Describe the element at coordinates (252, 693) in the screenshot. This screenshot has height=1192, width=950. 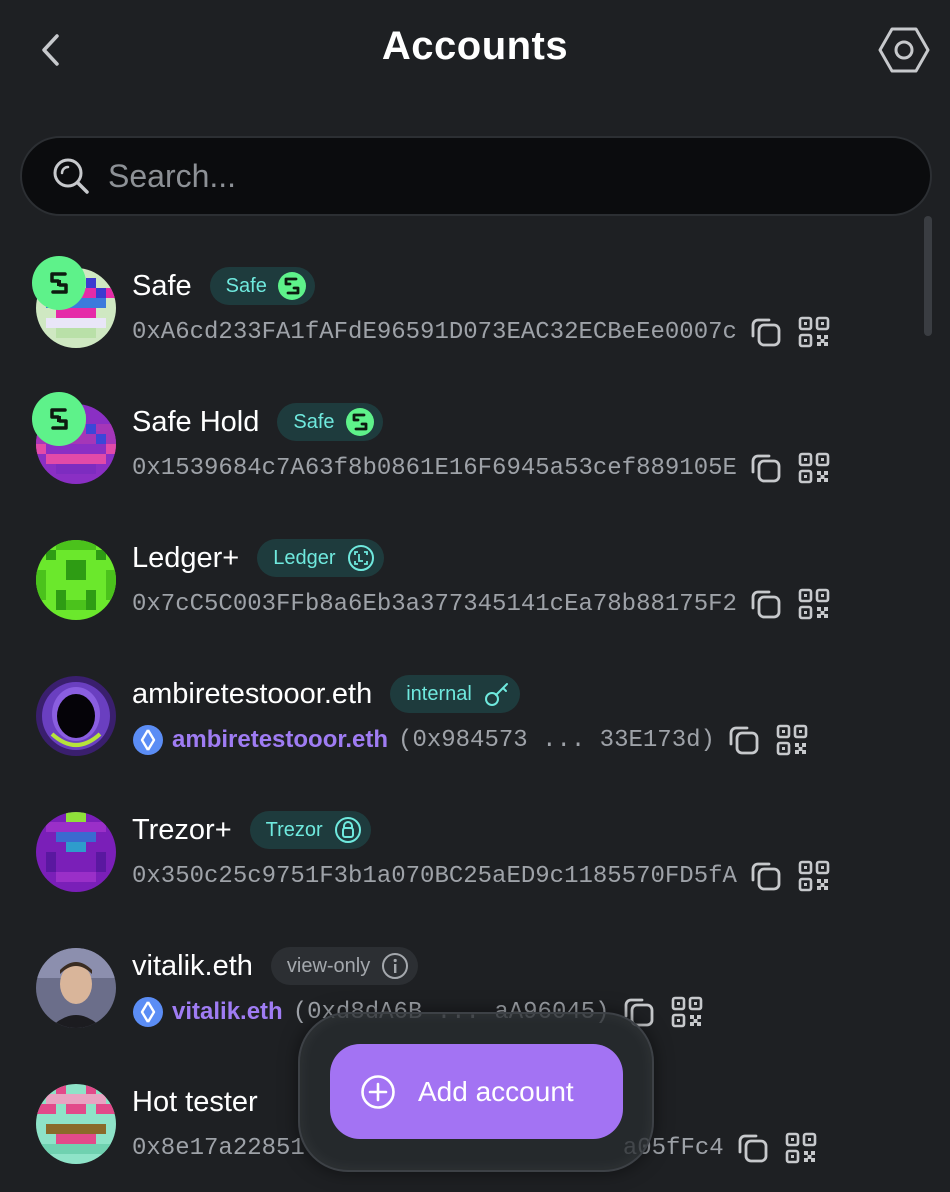
I see `account-name: ambiretestooor.eth` at that location.